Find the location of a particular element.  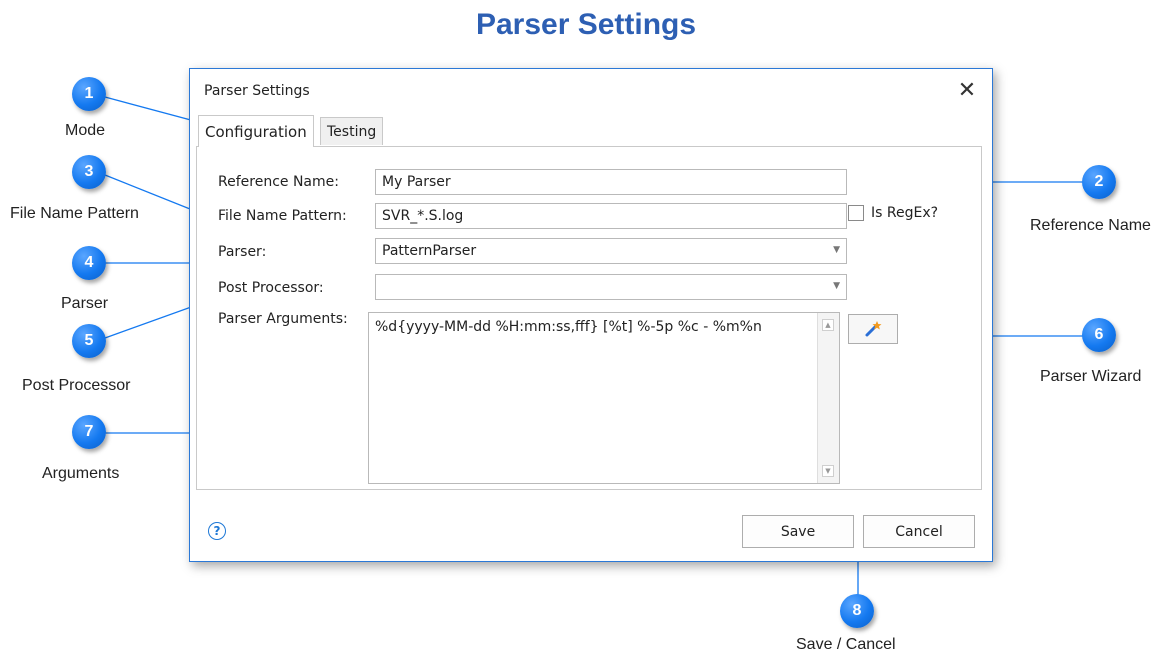

file-name-pattern-label: File Name Pattern: is located at coordinates (282, 216).